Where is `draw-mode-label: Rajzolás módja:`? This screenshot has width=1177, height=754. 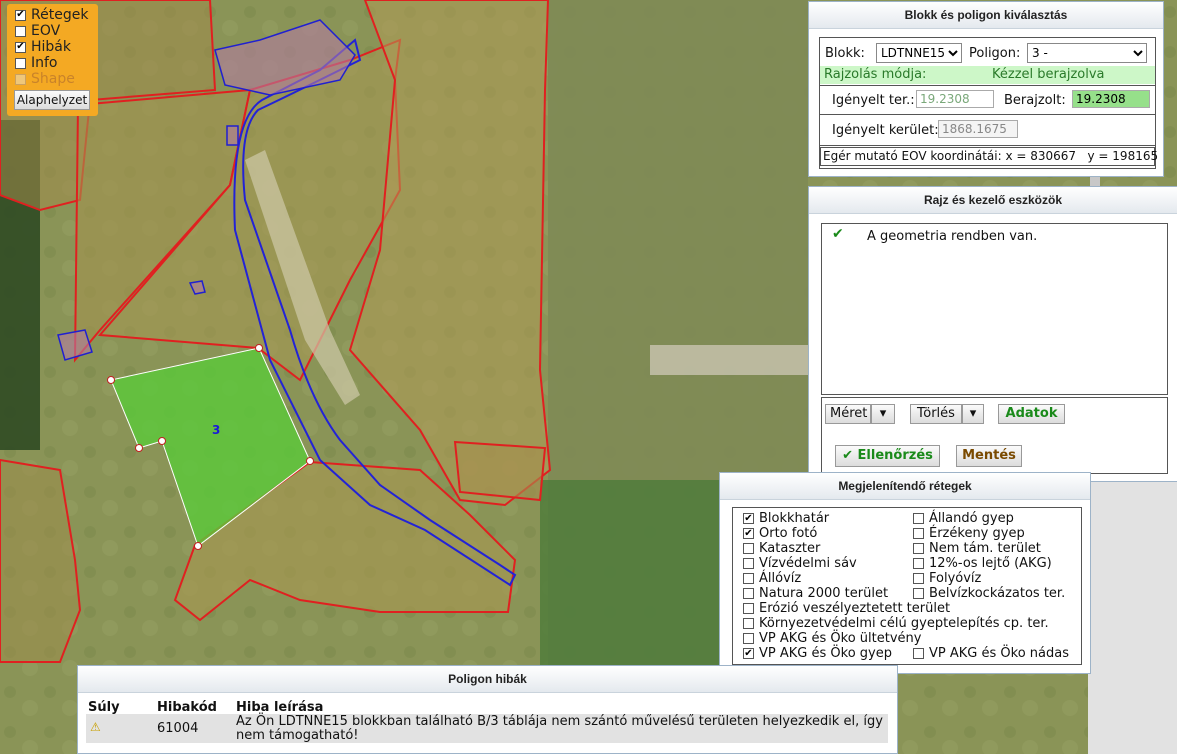
draw-mode-label: Rajzolás módja: is located at coordinates (875, 74).